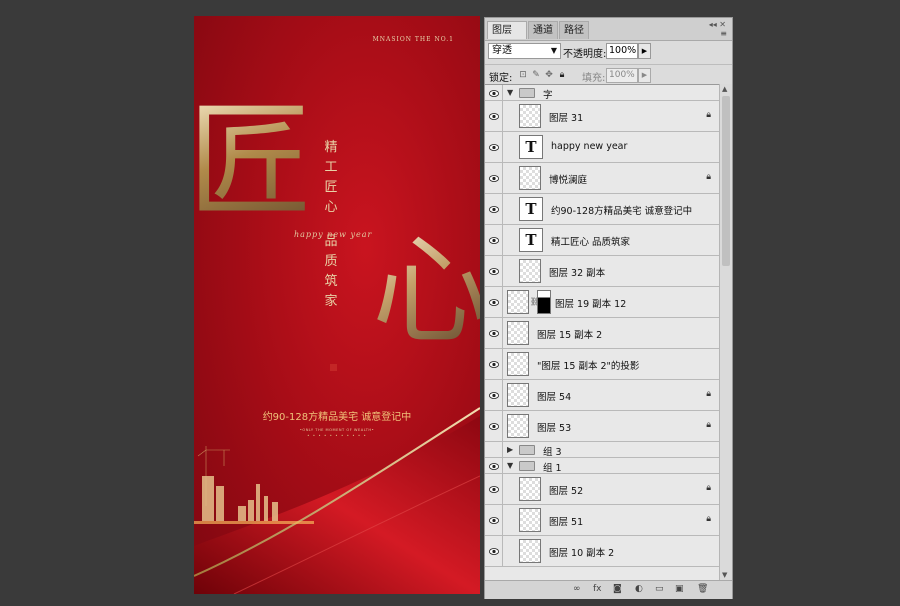 The width and height of the screenshot is (900, 606). What do you see at coordinates (562, 75) in the screenshot?
I see `lock-all-icon: 🔒︎` at bounding box center [562, 75].